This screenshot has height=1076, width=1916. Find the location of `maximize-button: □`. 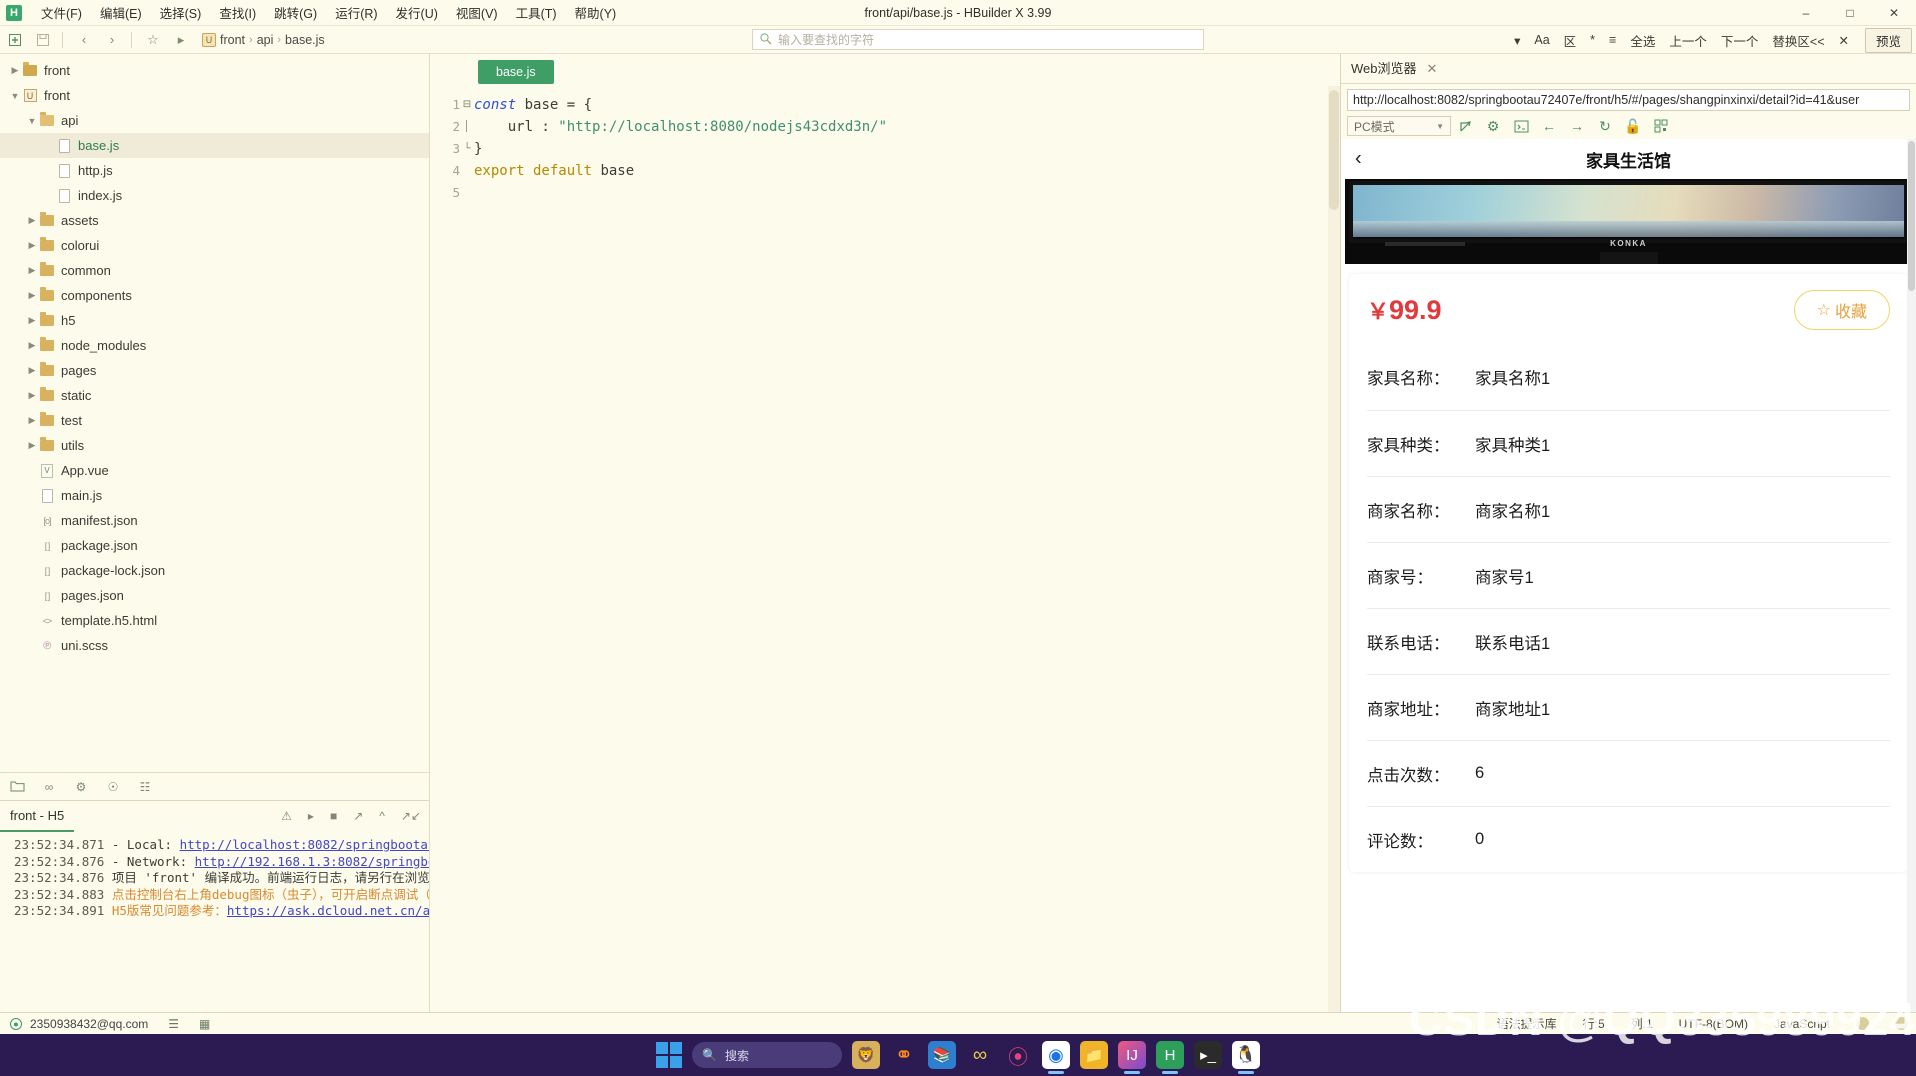

maximize-button: □ is located at coordinates (1850, 13).